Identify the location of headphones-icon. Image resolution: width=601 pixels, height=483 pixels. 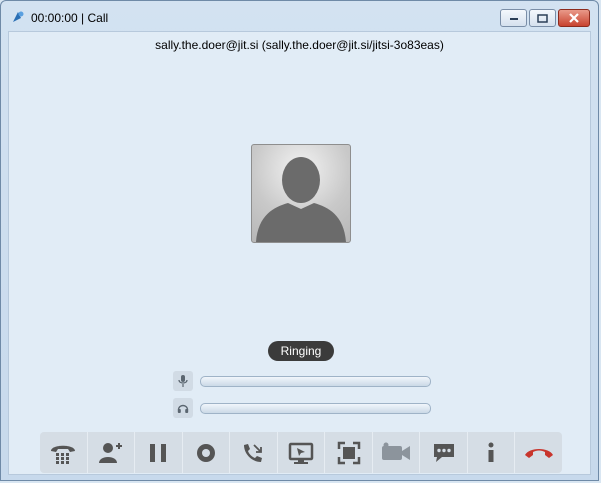
(183, 408).